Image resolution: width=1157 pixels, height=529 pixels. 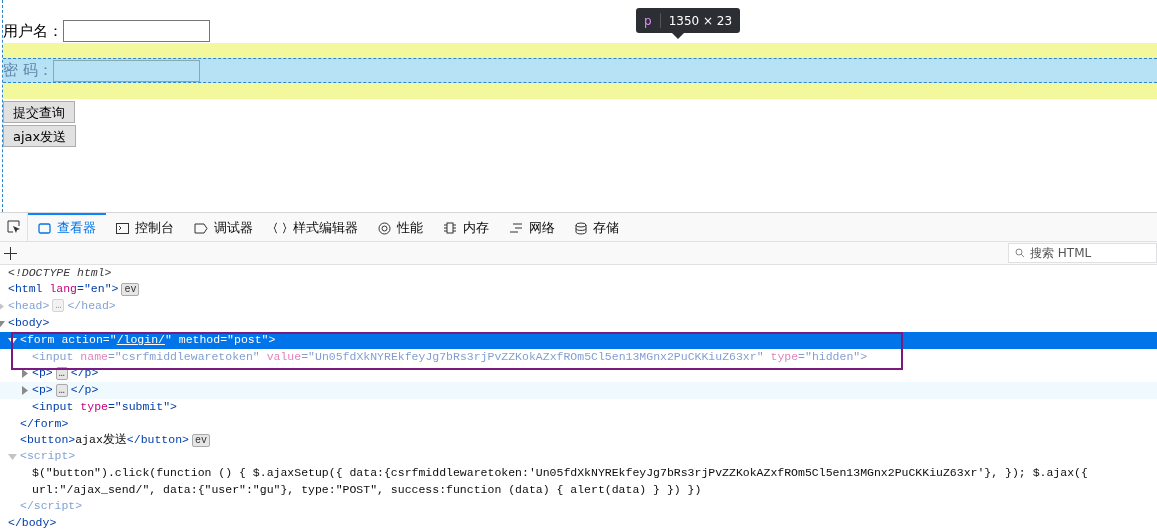 I want to click on markup-line: <html lang="en"> ev, so click(x=75, y=289).